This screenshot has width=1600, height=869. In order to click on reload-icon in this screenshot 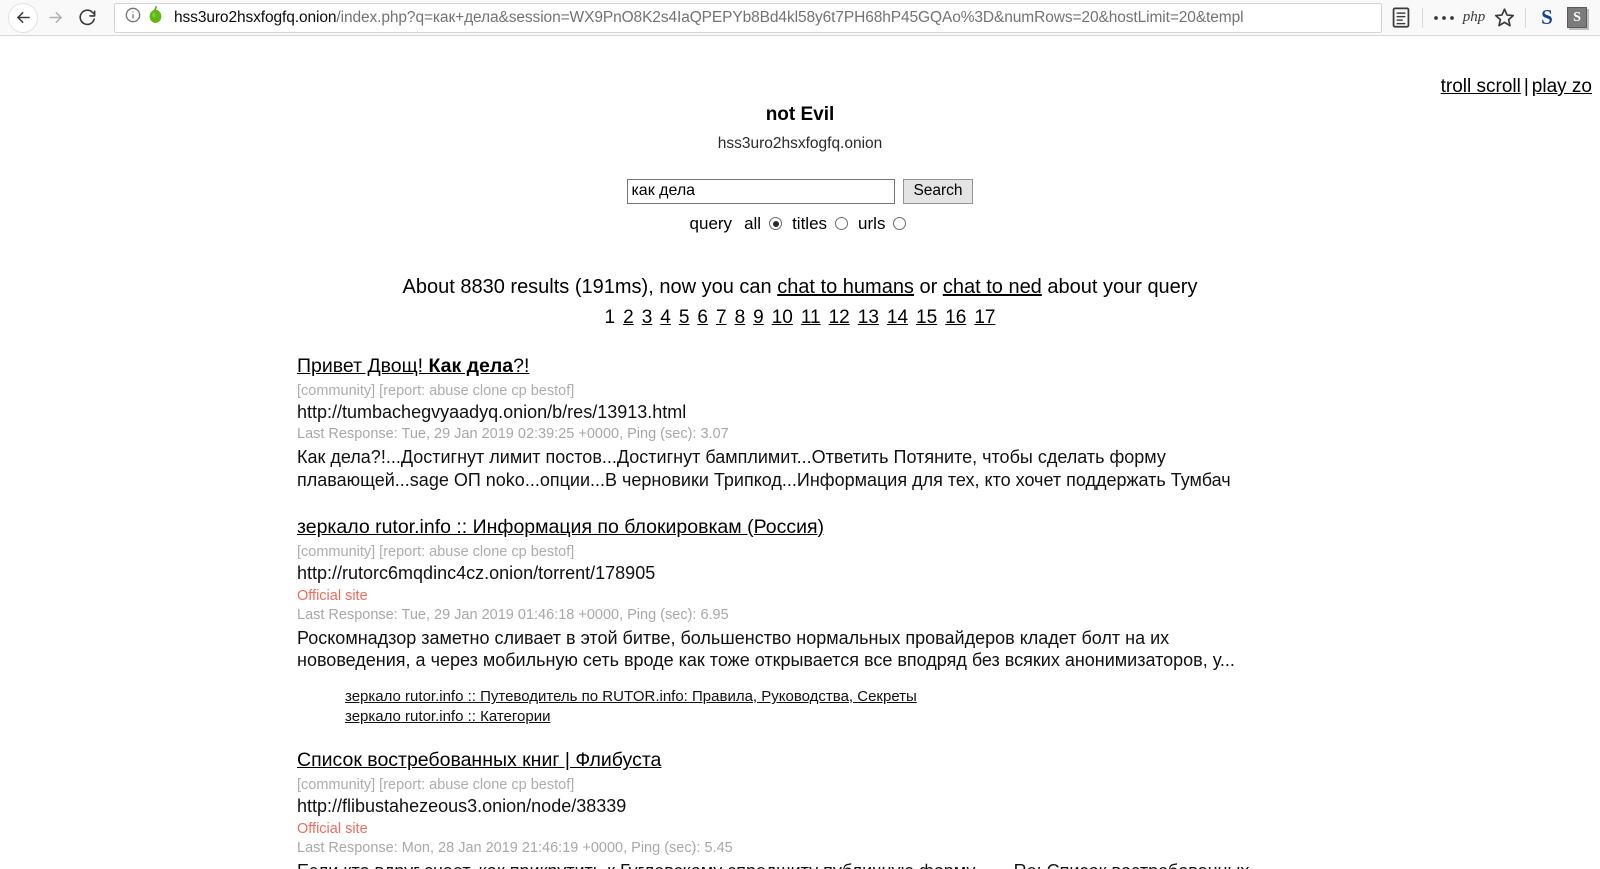, I will do `click(86, 17)`.